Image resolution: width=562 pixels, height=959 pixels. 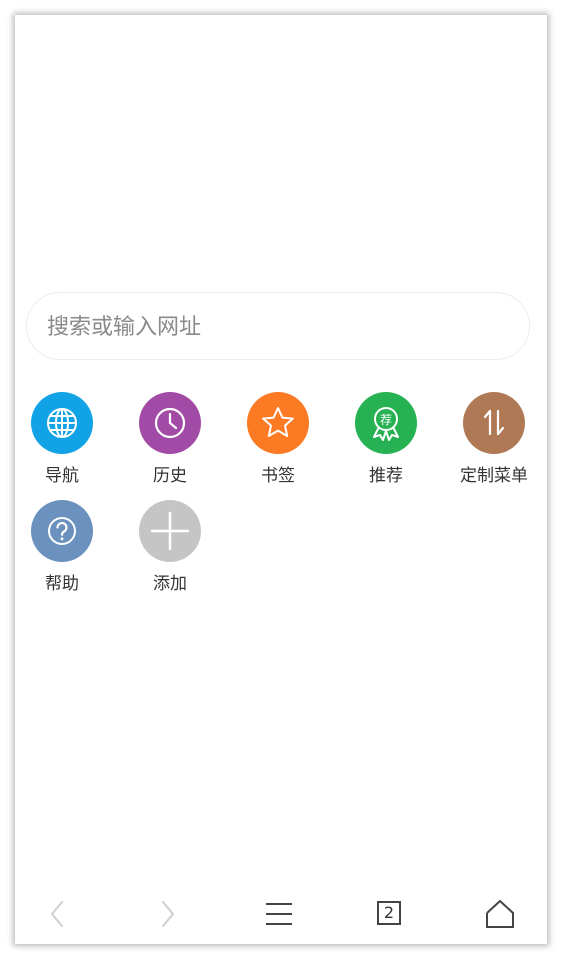 I want to click on shortcut-recommend-circle: 荐, so click(x=386, y=423).